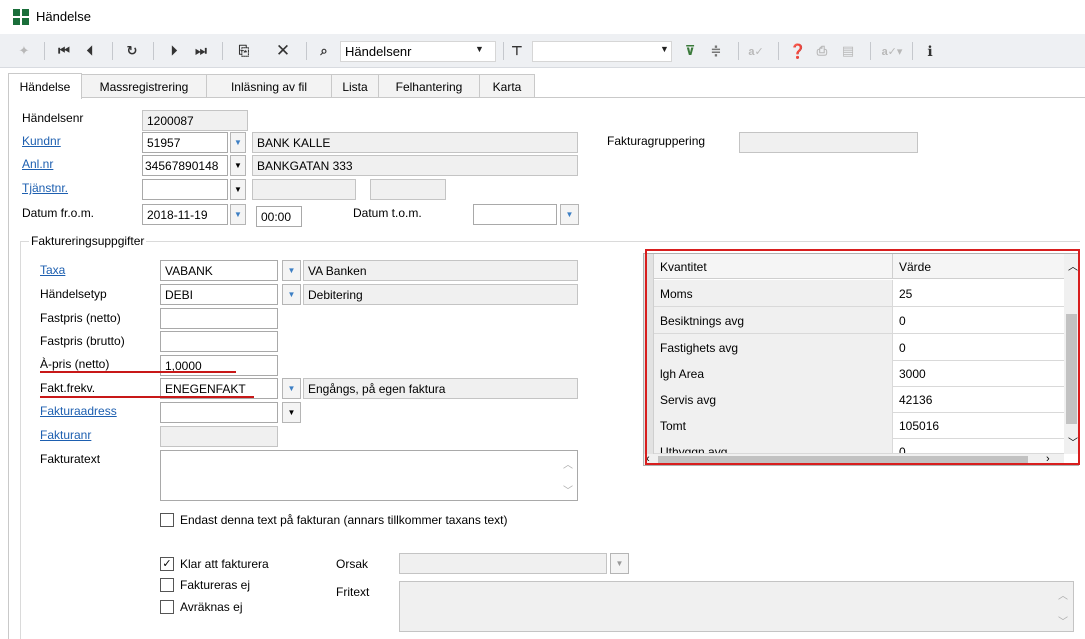 This screenshot has height=639, width=1085. Describe the element at coordinates (244, 51) in the screenshot. I see `new-record-icon: ⎘` at that location.